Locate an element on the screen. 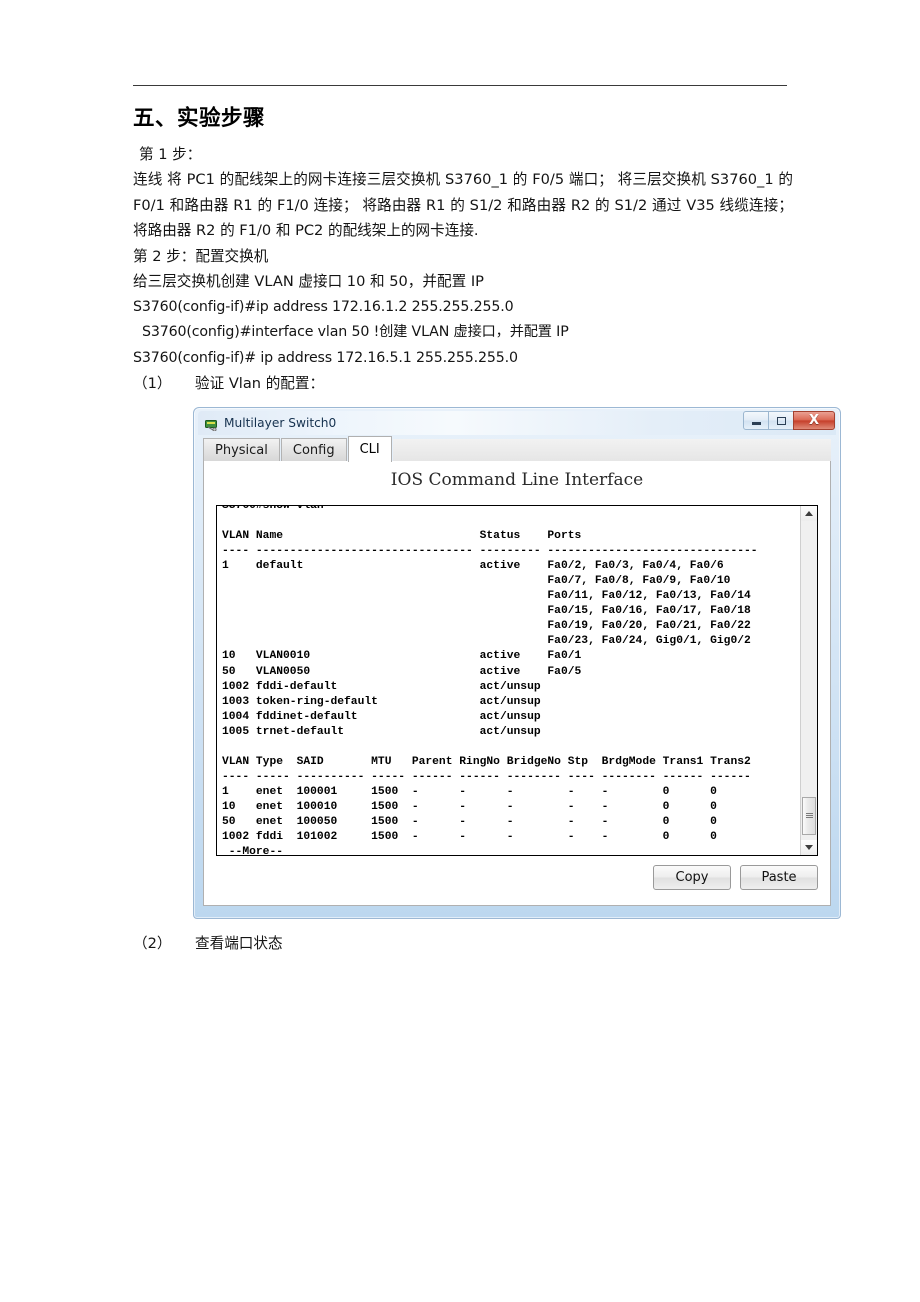 This screenshot has height=1302, width=920. step2-label: 第 2 步：配置交换机 is located at coordinates (201, 256).